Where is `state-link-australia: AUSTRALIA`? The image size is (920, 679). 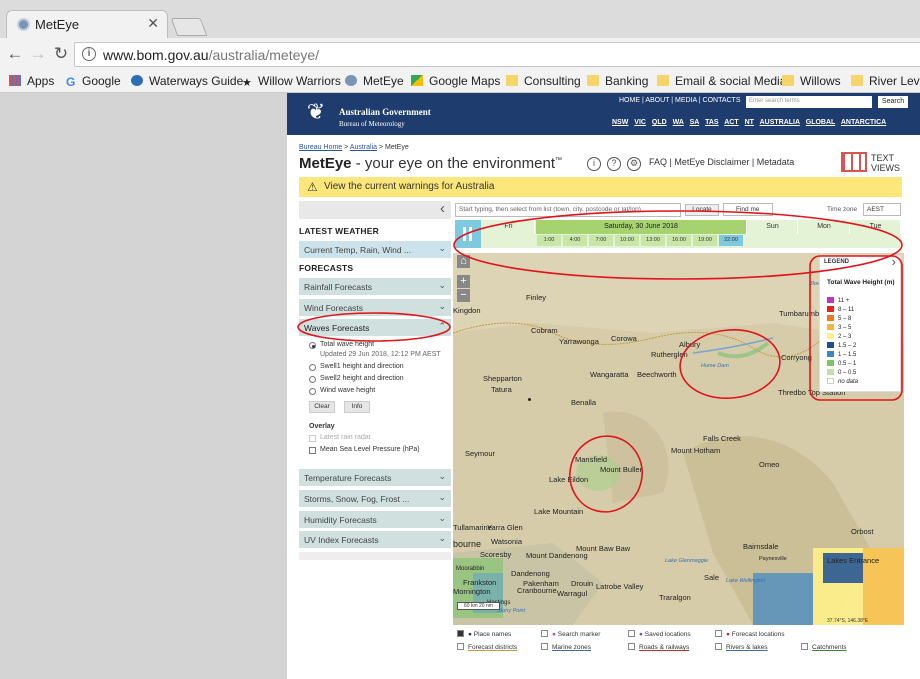
state-link-australia: AUSTRALIA is located at coordinates (780, 122).